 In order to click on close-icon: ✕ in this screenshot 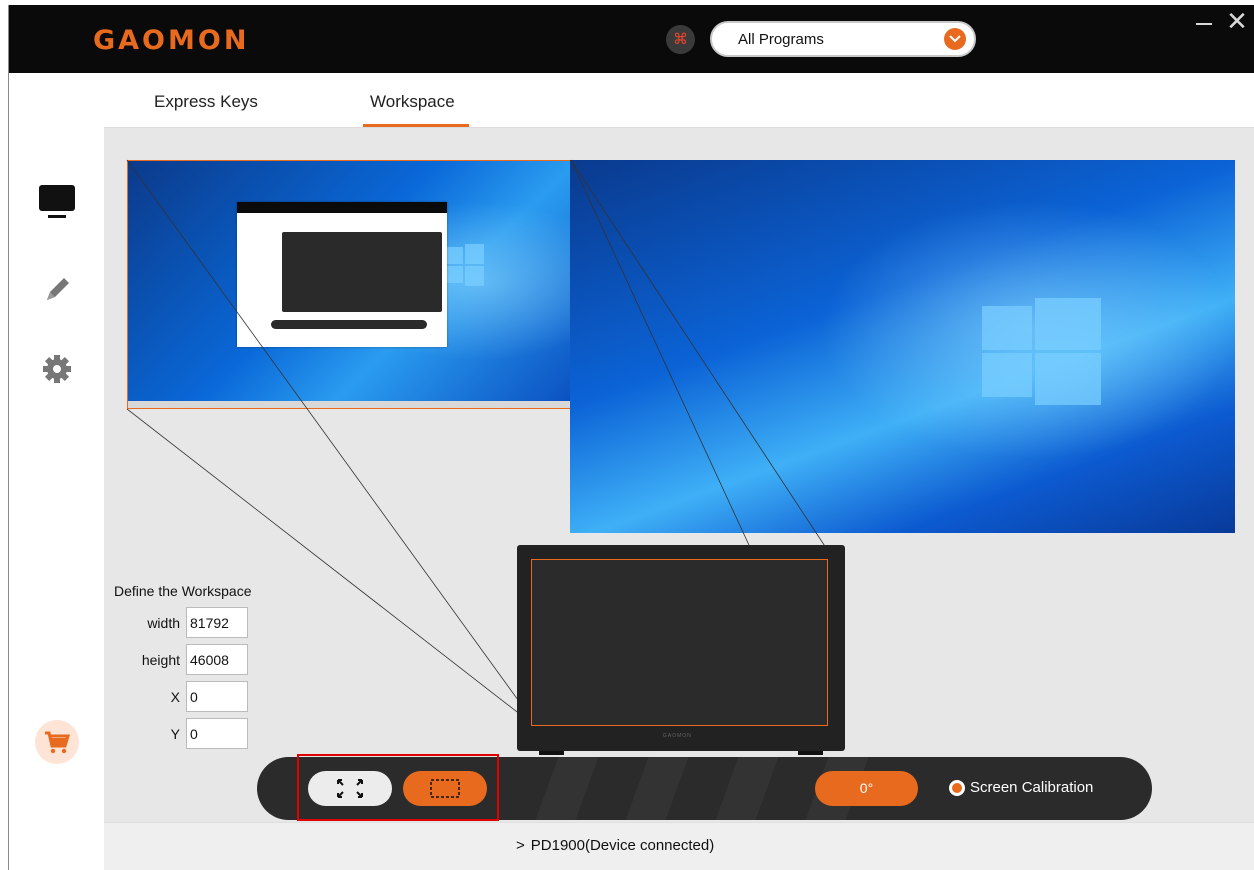, I will do `click(1237, 21)`.